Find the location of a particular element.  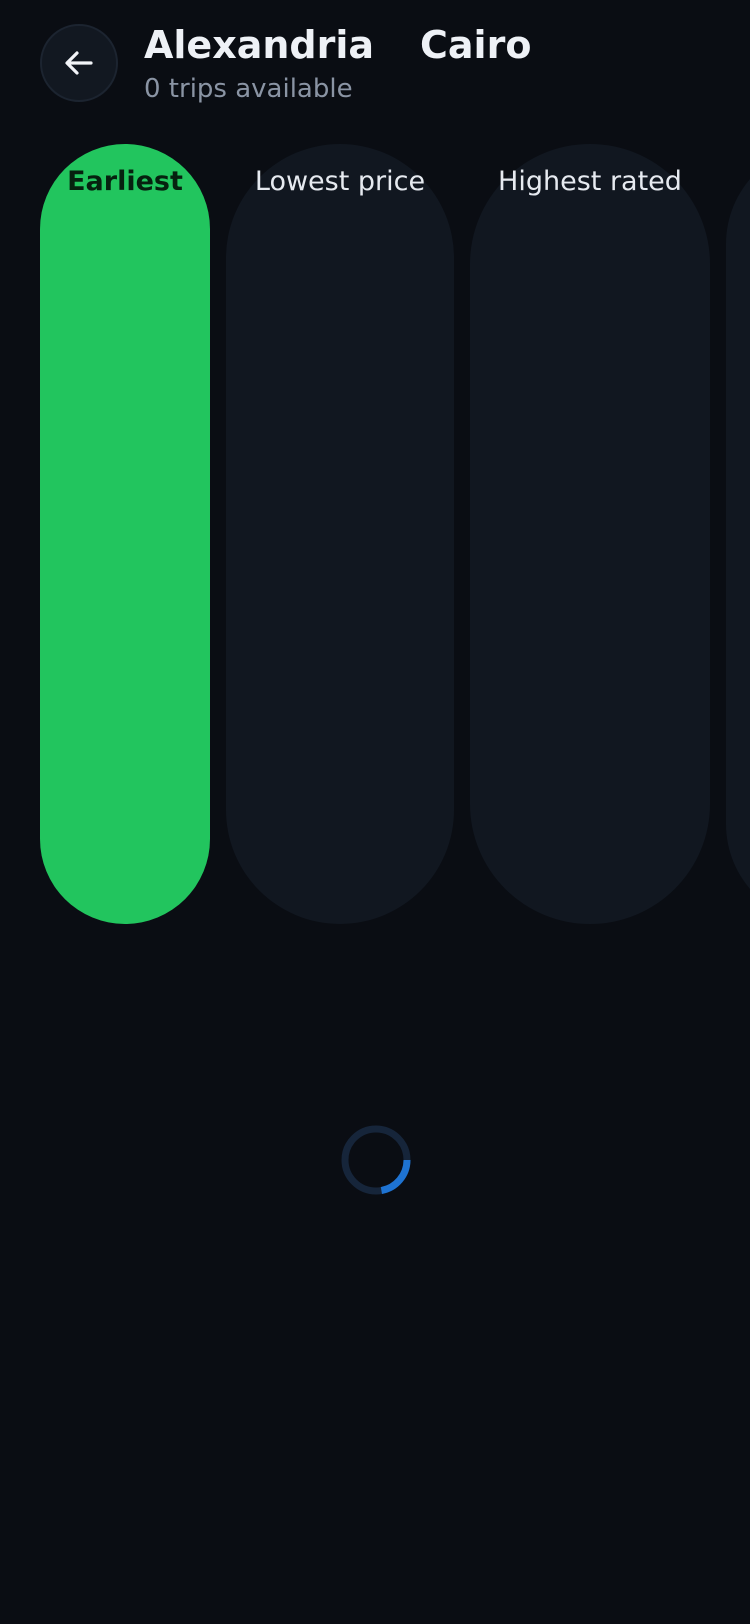

filter-earliest-chip: Earliest is located at coordinates (125, 534).